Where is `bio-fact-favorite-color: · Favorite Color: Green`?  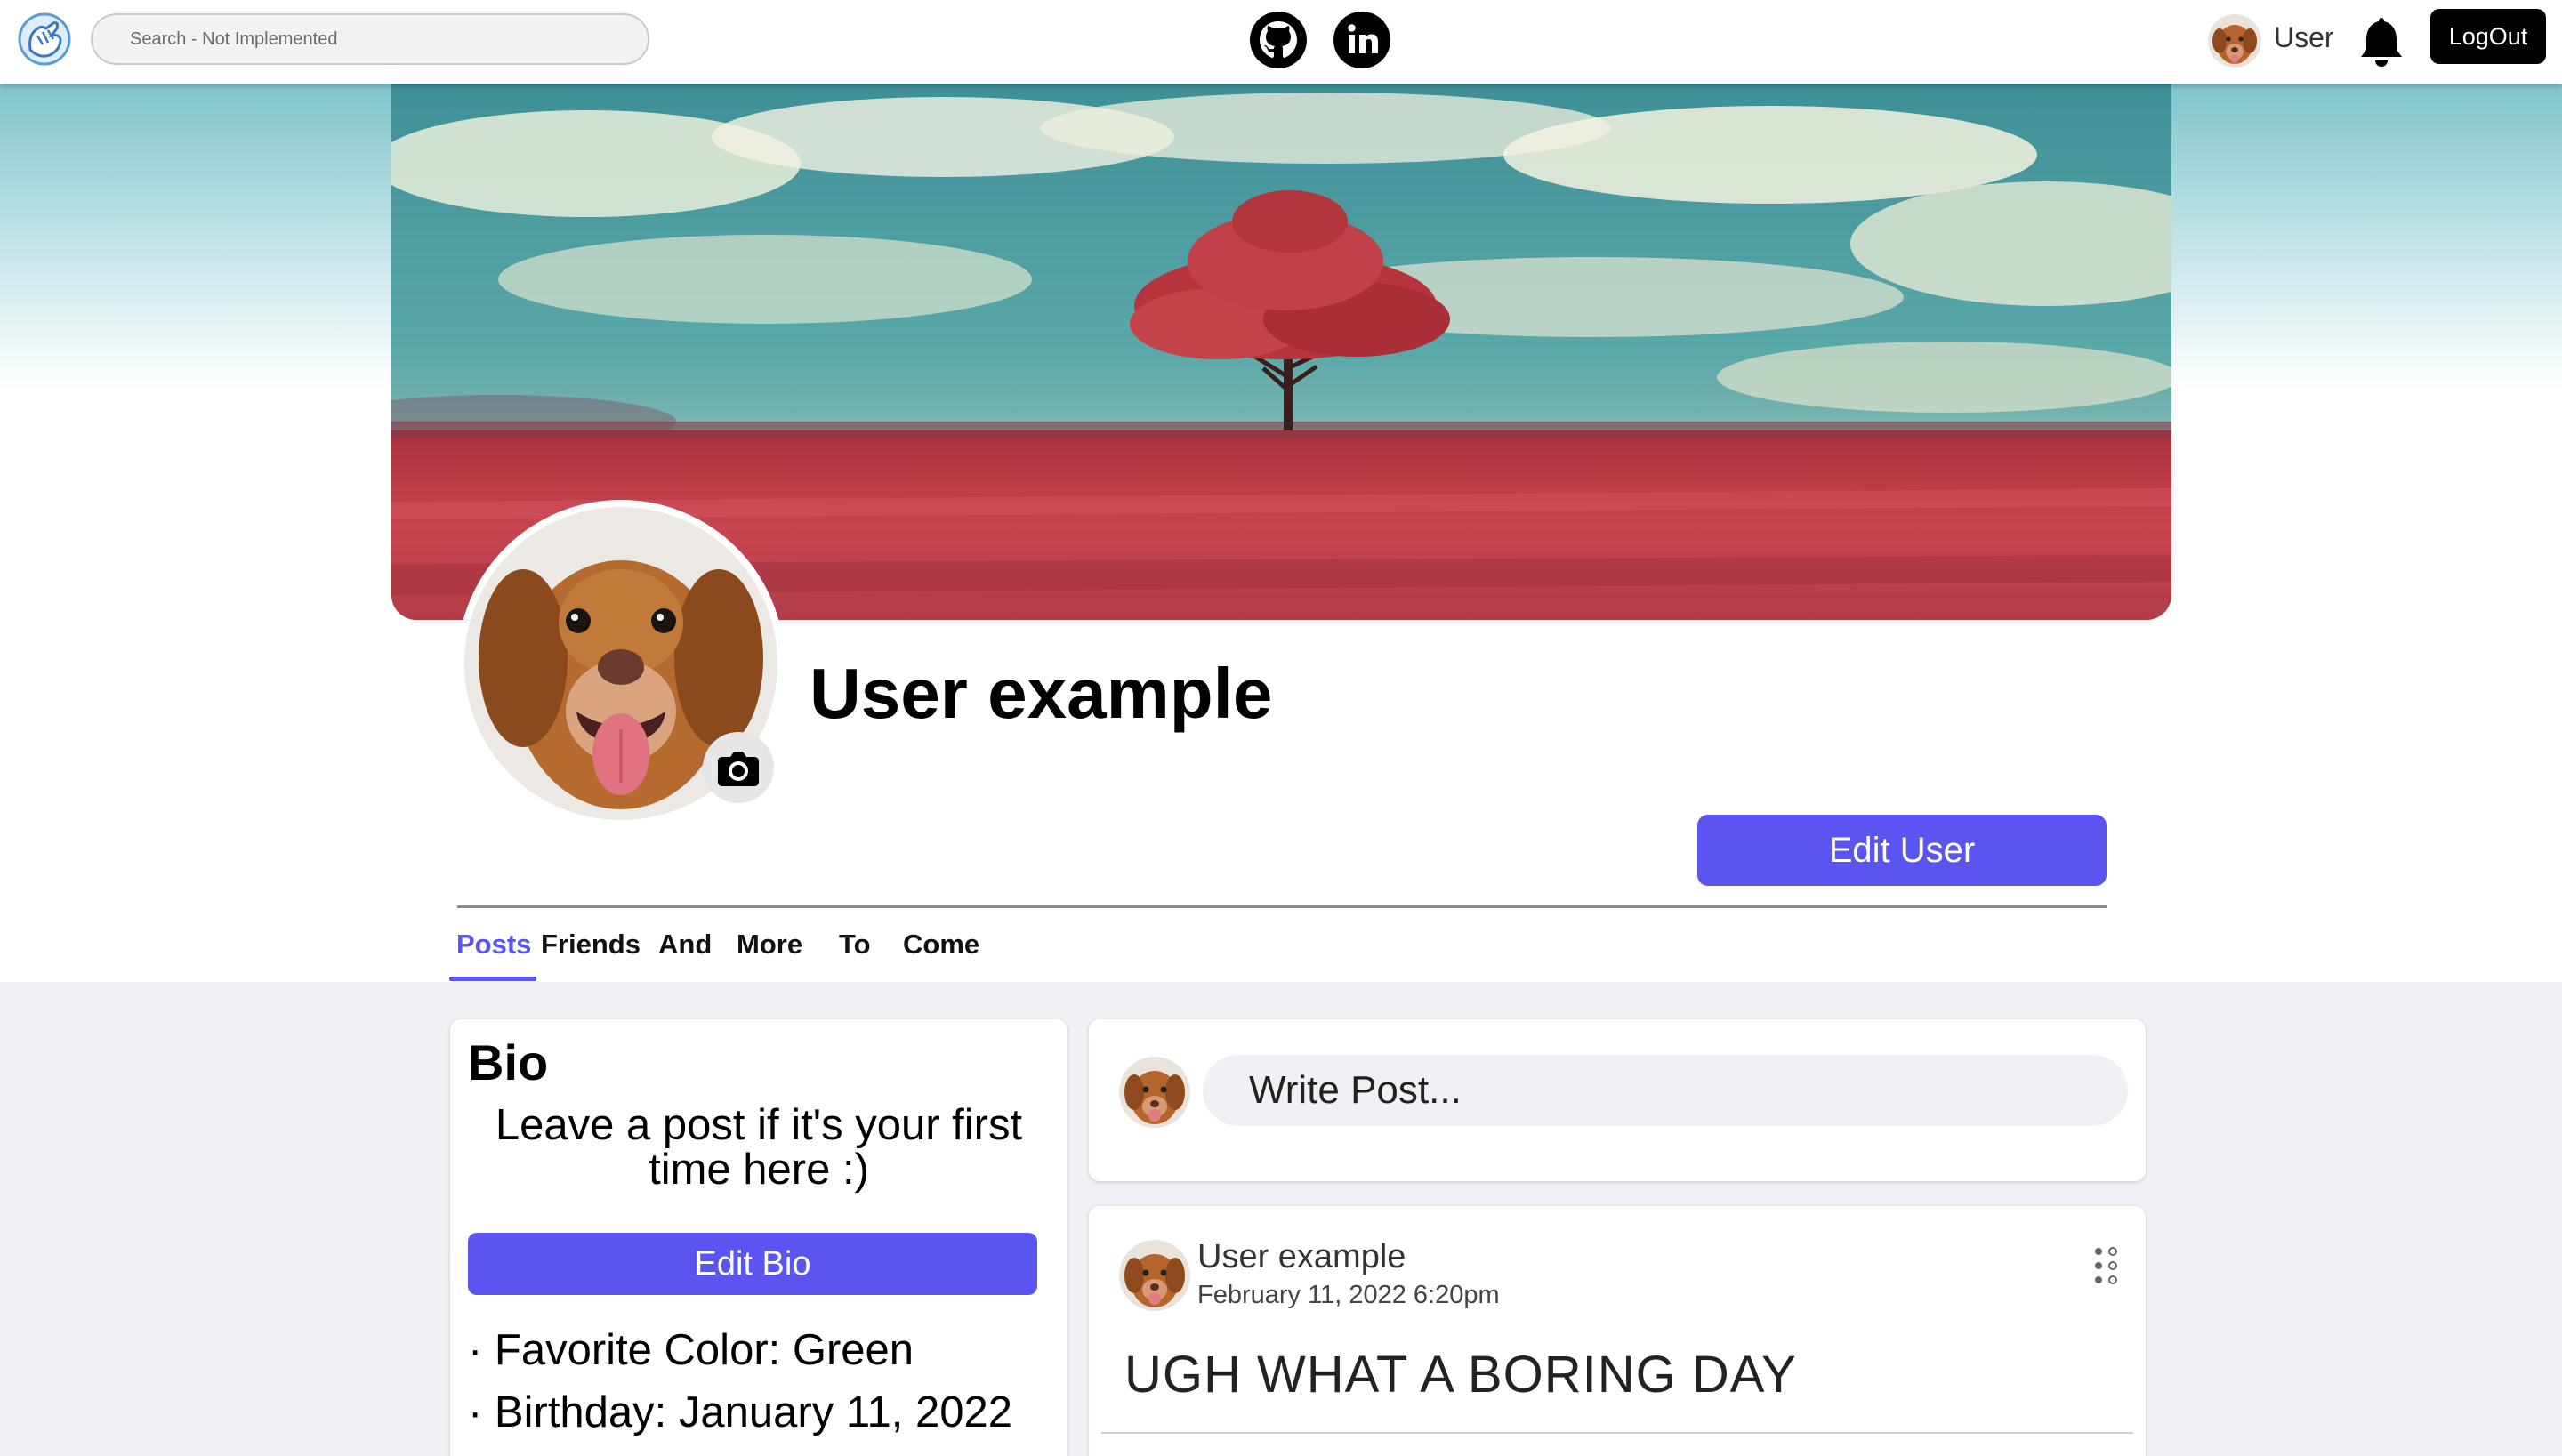
bio-fact-favorite-color: · Favorite Color: Green is located at coordinates (691, 1350).